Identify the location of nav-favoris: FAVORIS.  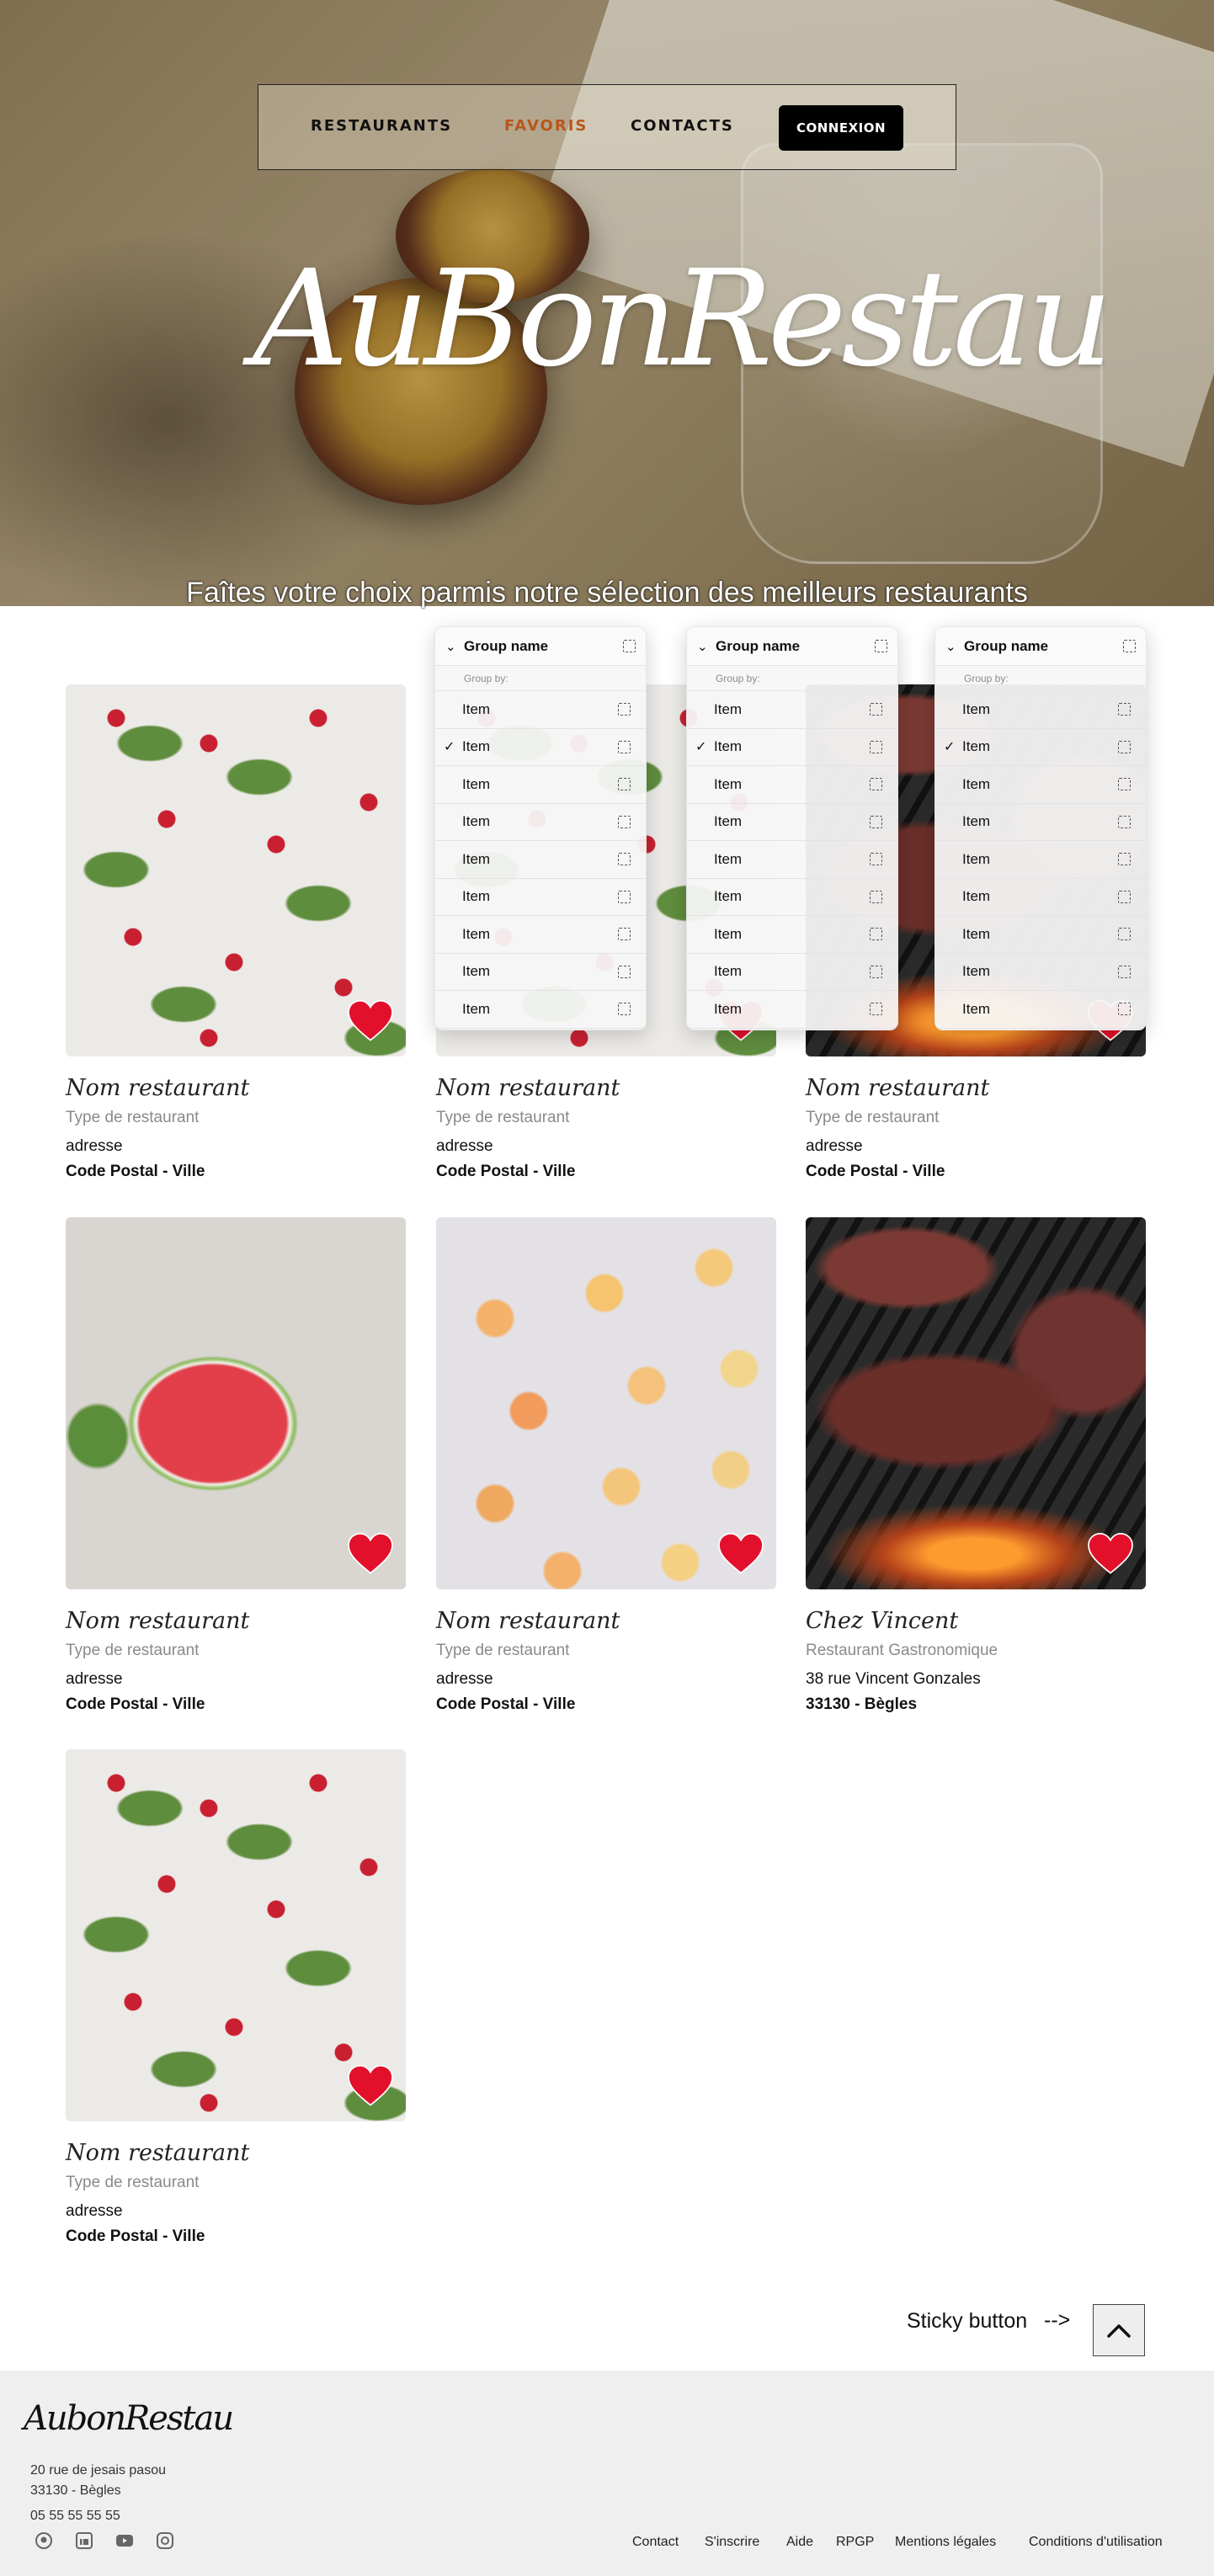
(546, 126).